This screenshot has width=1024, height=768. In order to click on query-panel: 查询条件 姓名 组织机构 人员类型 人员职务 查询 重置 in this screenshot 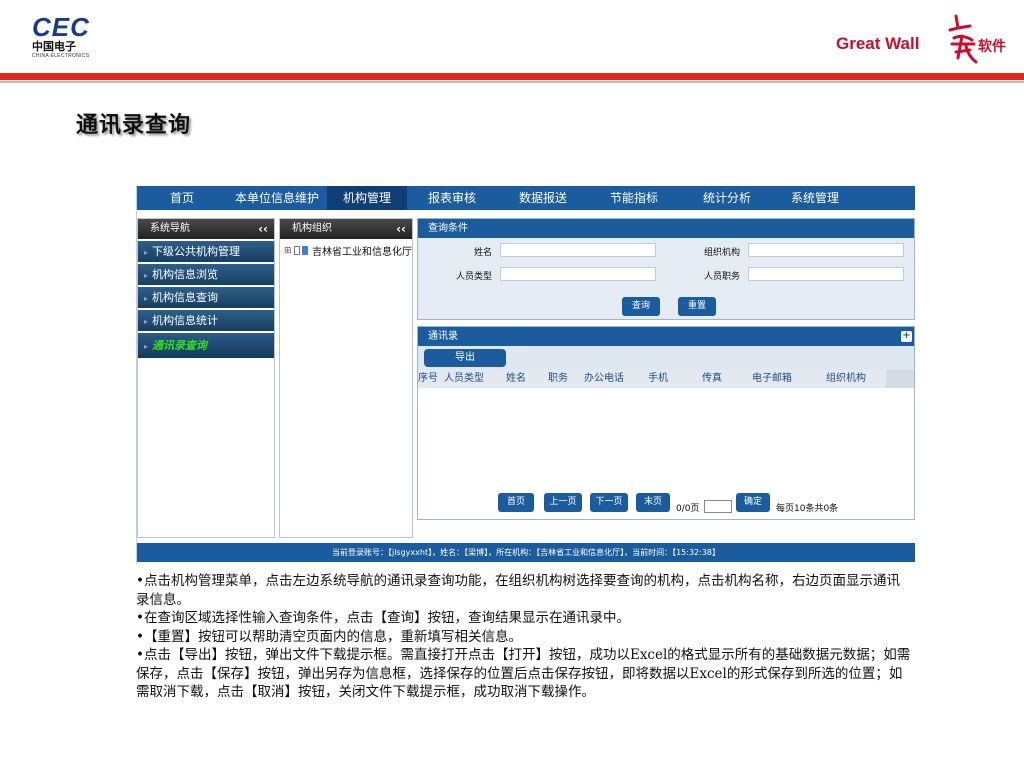, I will do `click(666, 269)`.